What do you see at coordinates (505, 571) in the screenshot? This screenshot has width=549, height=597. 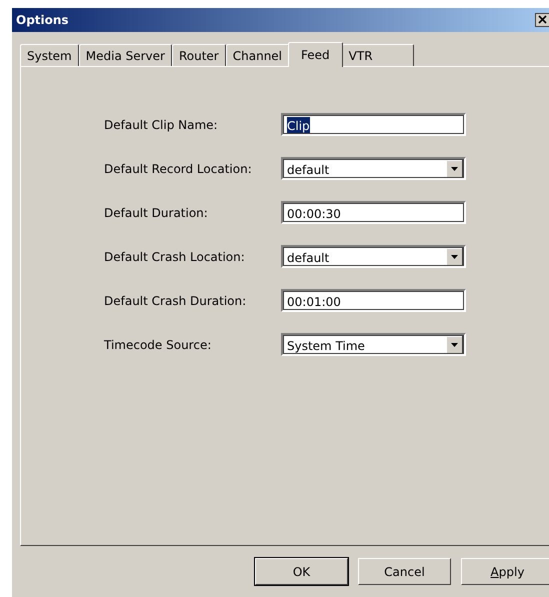 I see `dialog-button: Apply` at bounding box center [505, 571].